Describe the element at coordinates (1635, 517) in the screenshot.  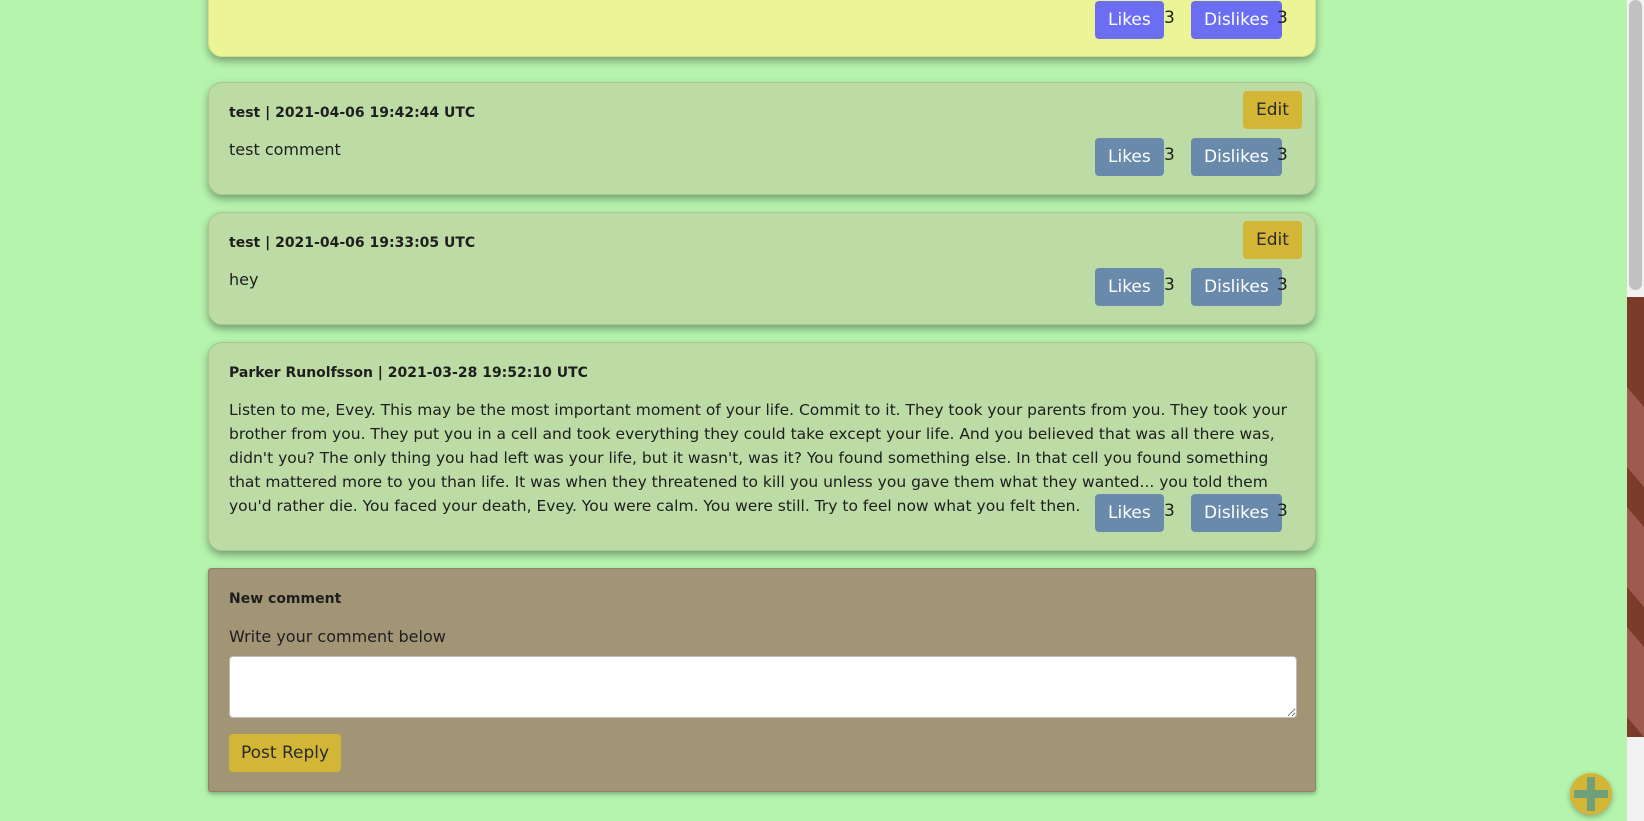
I see `decorative-stripe` at that location.